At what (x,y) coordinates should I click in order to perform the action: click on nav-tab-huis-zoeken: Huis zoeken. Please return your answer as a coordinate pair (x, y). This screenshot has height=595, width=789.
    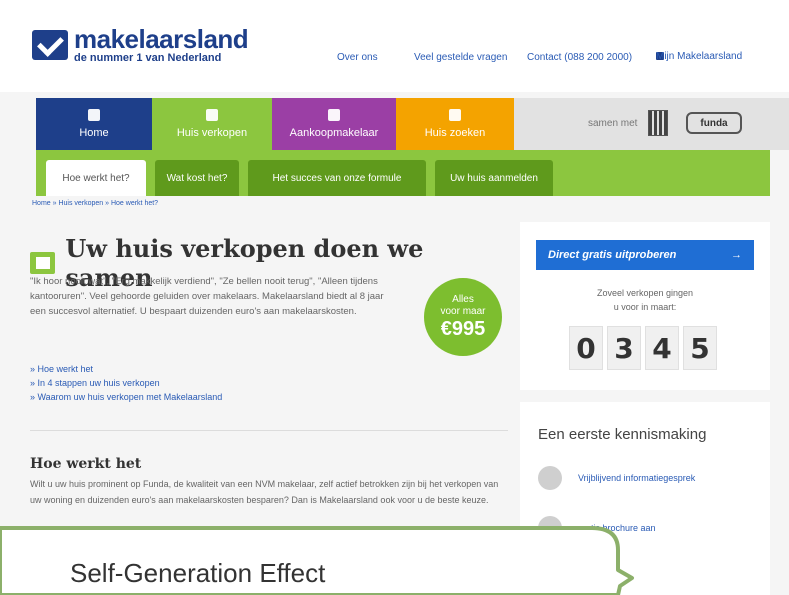
    Looking at the image, I should click on (455, 124).